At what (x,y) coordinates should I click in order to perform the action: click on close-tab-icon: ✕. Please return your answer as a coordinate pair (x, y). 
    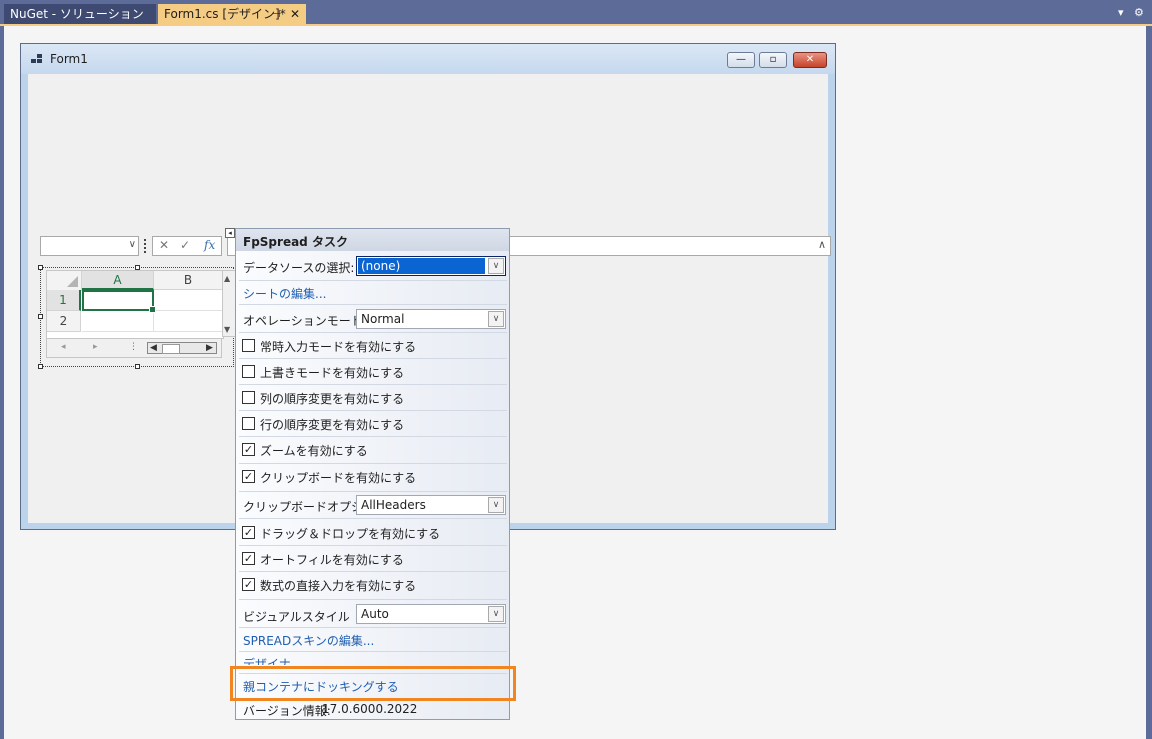
    Looking at the image, I should click on (295, 14).